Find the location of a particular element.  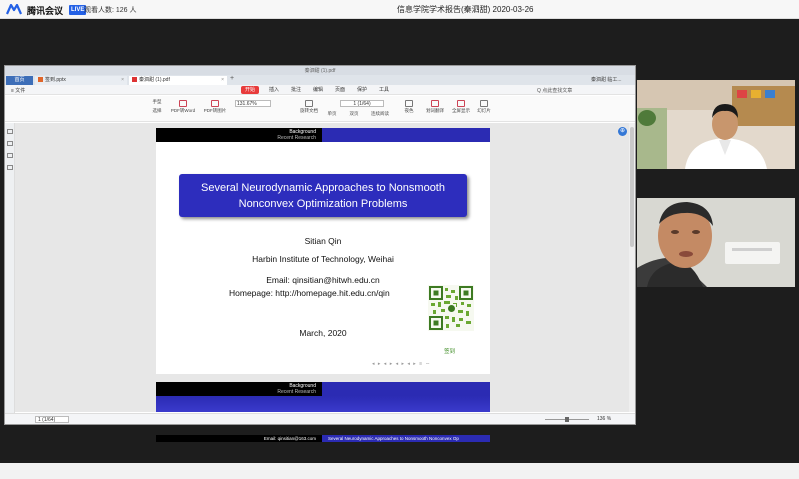

bottom-strip is located at coordinates (399, 471).